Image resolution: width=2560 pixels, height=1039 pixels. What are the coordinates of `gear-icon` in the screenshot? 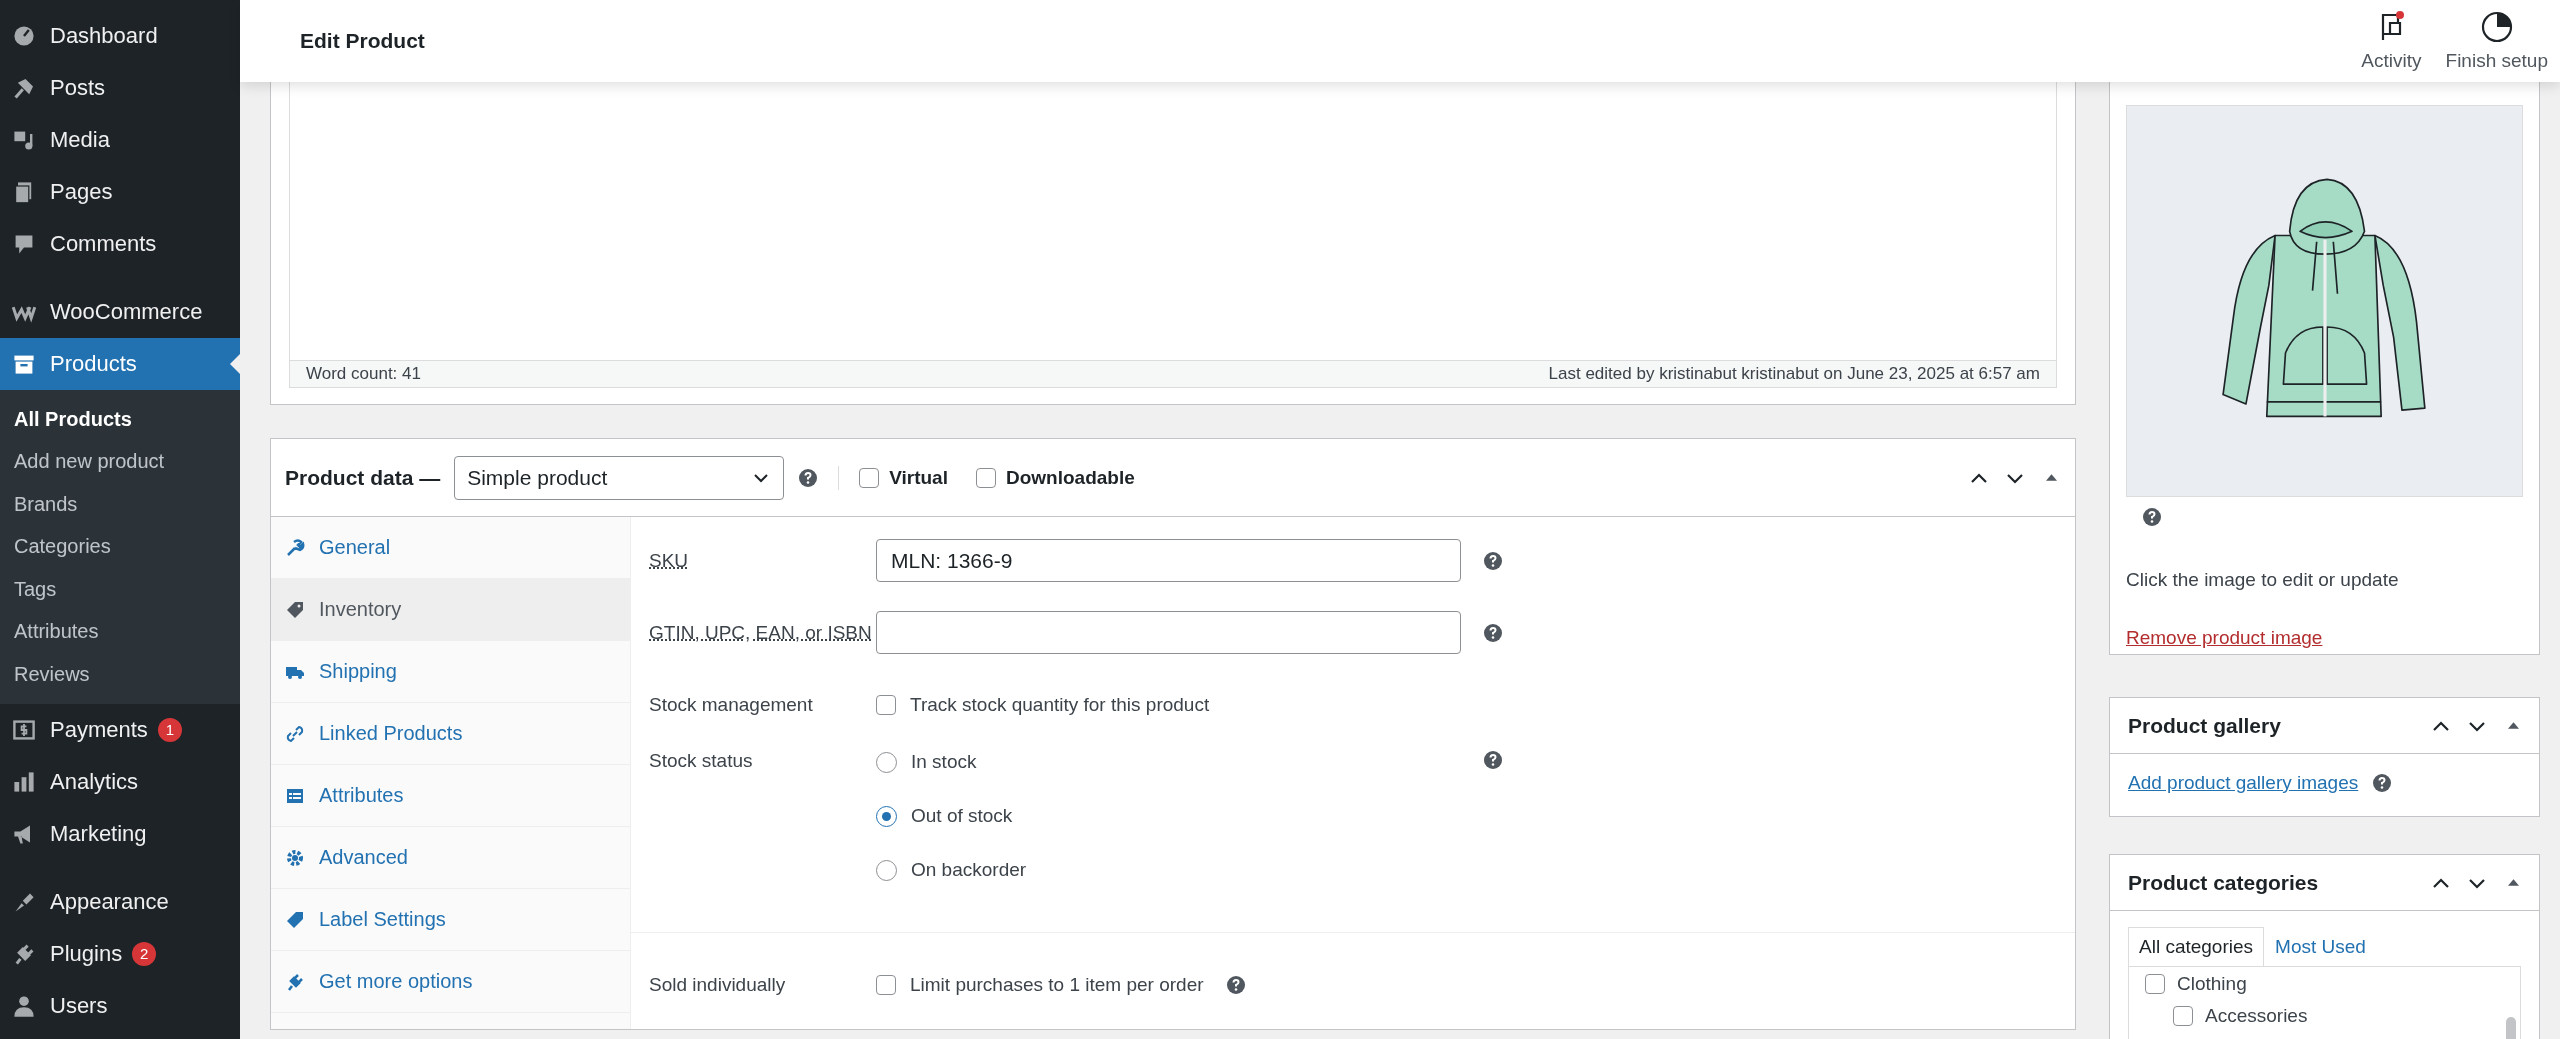 It's located at (295, 857).